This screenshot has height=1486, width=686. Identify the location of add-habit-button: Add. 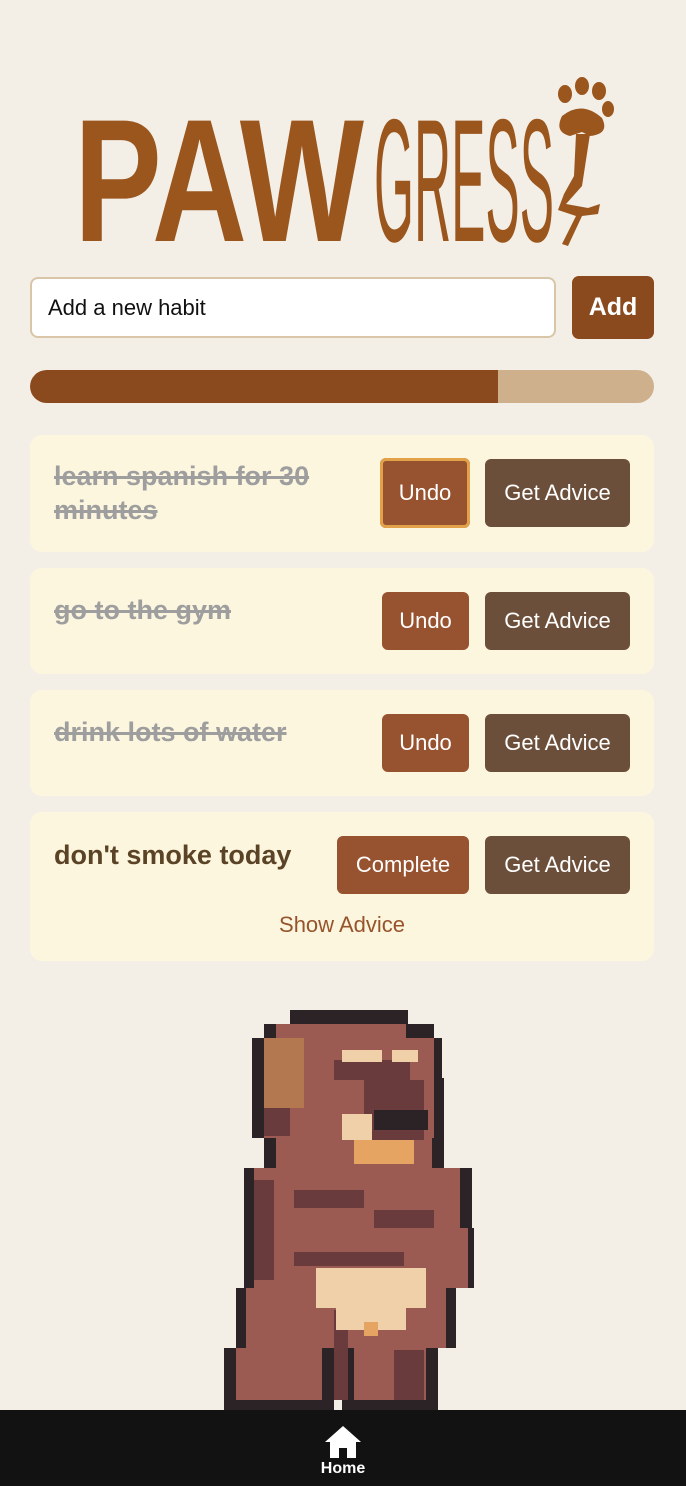
(613, 307).